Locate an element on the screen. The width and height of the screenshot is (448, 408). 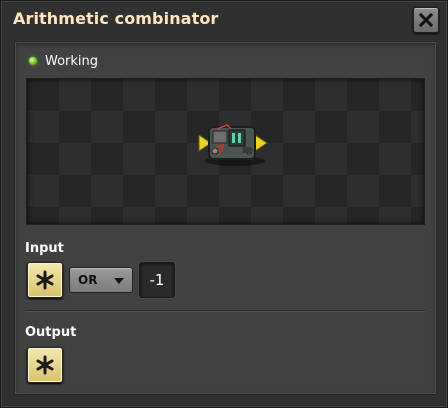
status-indicator: Working is located at coordinates (63, 61).